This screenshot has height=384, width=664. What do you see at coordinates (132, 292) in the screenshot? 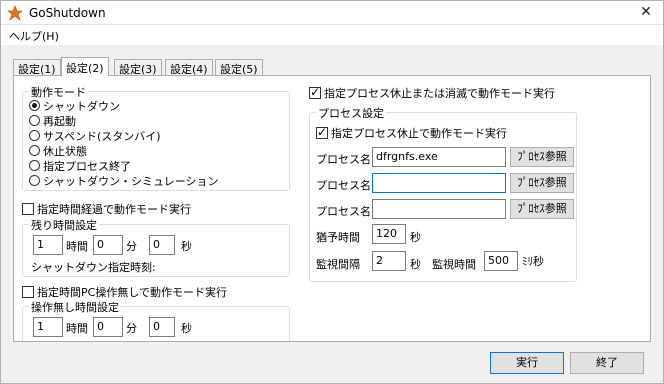
I see `idle-time-check-label: 指定時間PC操作無しで動作モード実行` at bounding box center [132, 292].